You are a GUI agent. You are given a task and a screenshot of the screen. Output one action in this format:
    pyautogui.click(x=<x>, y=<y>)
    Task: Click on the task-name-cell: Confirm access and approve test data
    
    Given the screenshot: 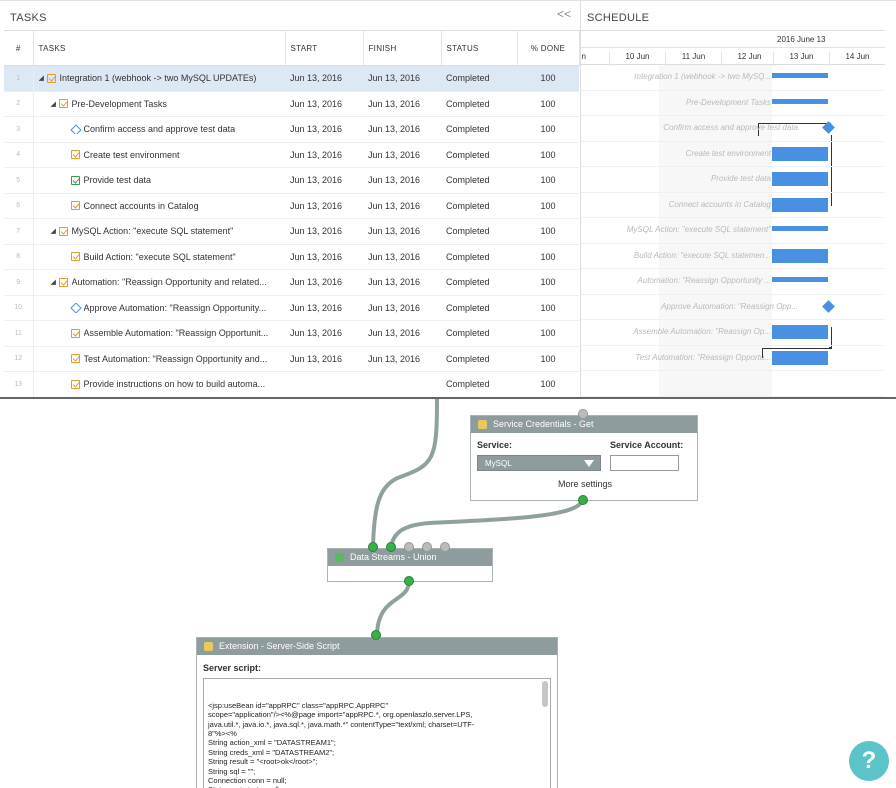 What is the action you would take?
    pyautogui.click(x=159, y=129)
    